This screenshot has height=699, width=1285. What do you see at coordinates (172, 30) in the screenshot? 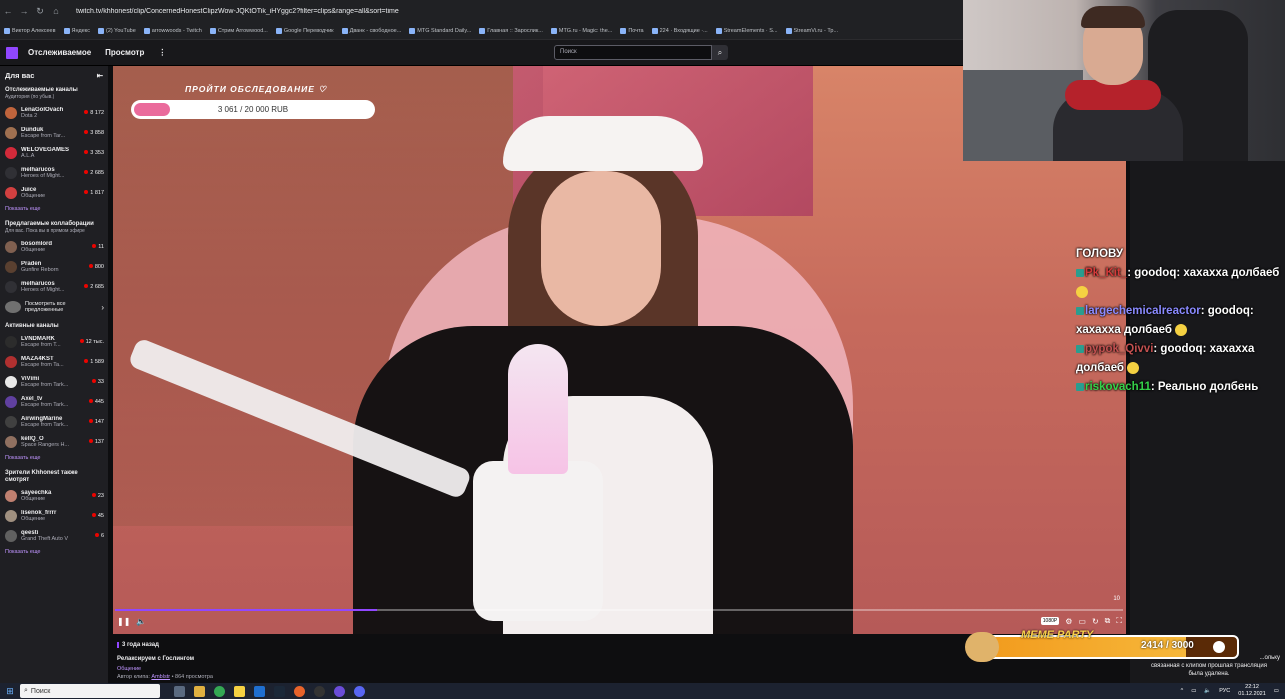
I see `bookmark-item: arrowwoods - Twitch` at bounding box center [172, 30].